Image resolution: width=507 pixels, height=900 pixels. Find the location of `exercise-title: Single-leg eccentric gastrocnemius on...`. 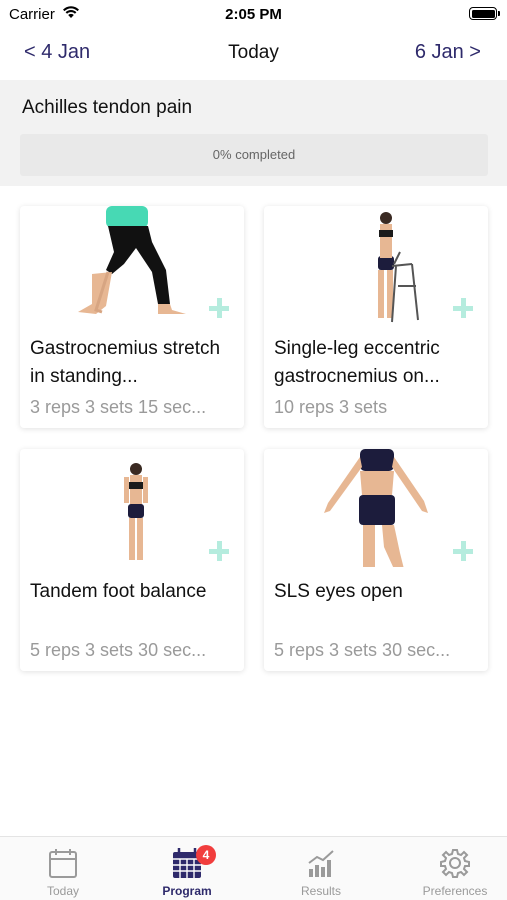

exercise-title: Single-leg eccentric gastrocnemius on... is located at coordinates (357, 362).